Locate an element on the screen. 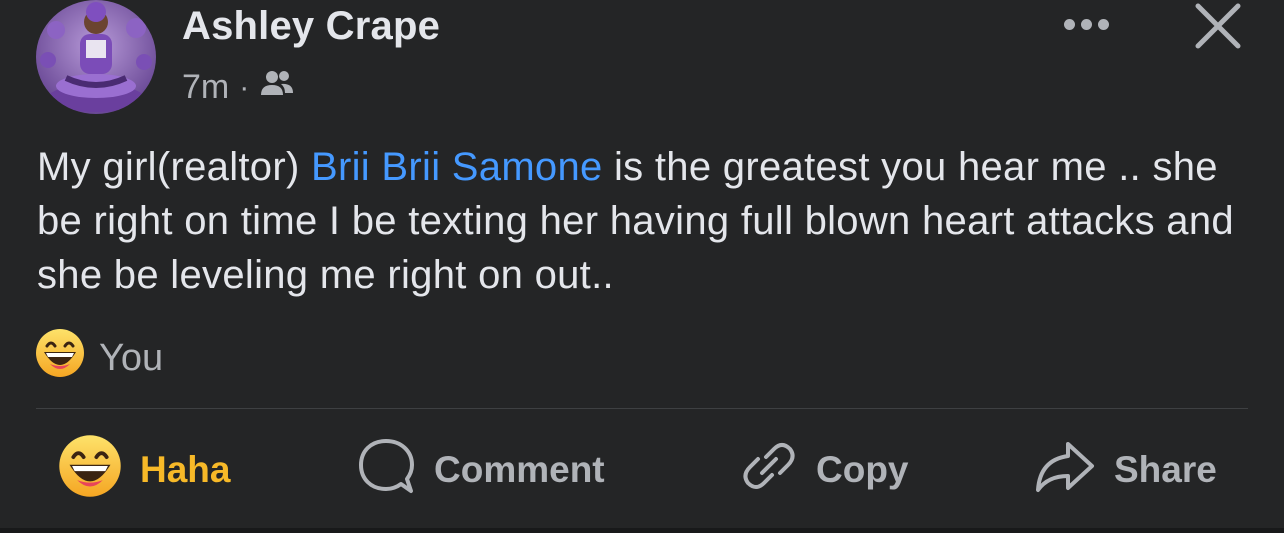 The width and height of the screenshot is (1284, 533). action-bar: Haha Comment Copy Share is located at coordinates (642, 470).